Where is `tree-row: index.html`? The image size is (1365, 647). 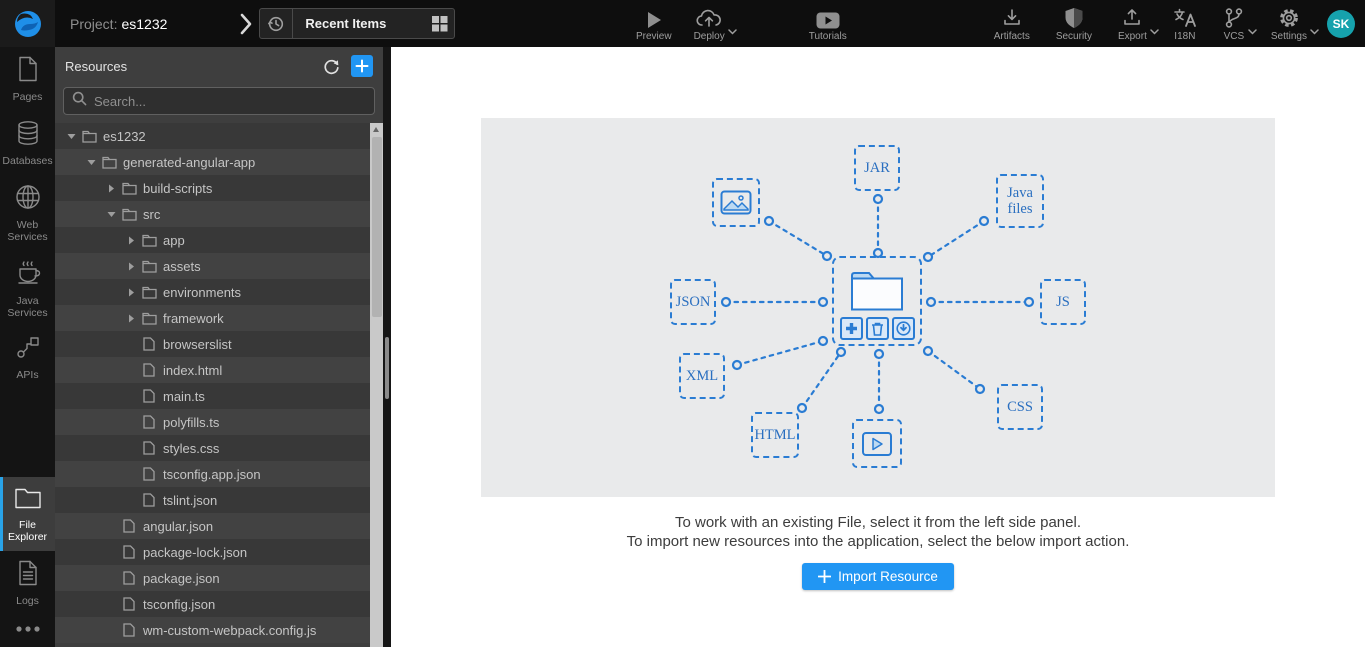
tree-row: index.html is located at coordinates (212, 370).